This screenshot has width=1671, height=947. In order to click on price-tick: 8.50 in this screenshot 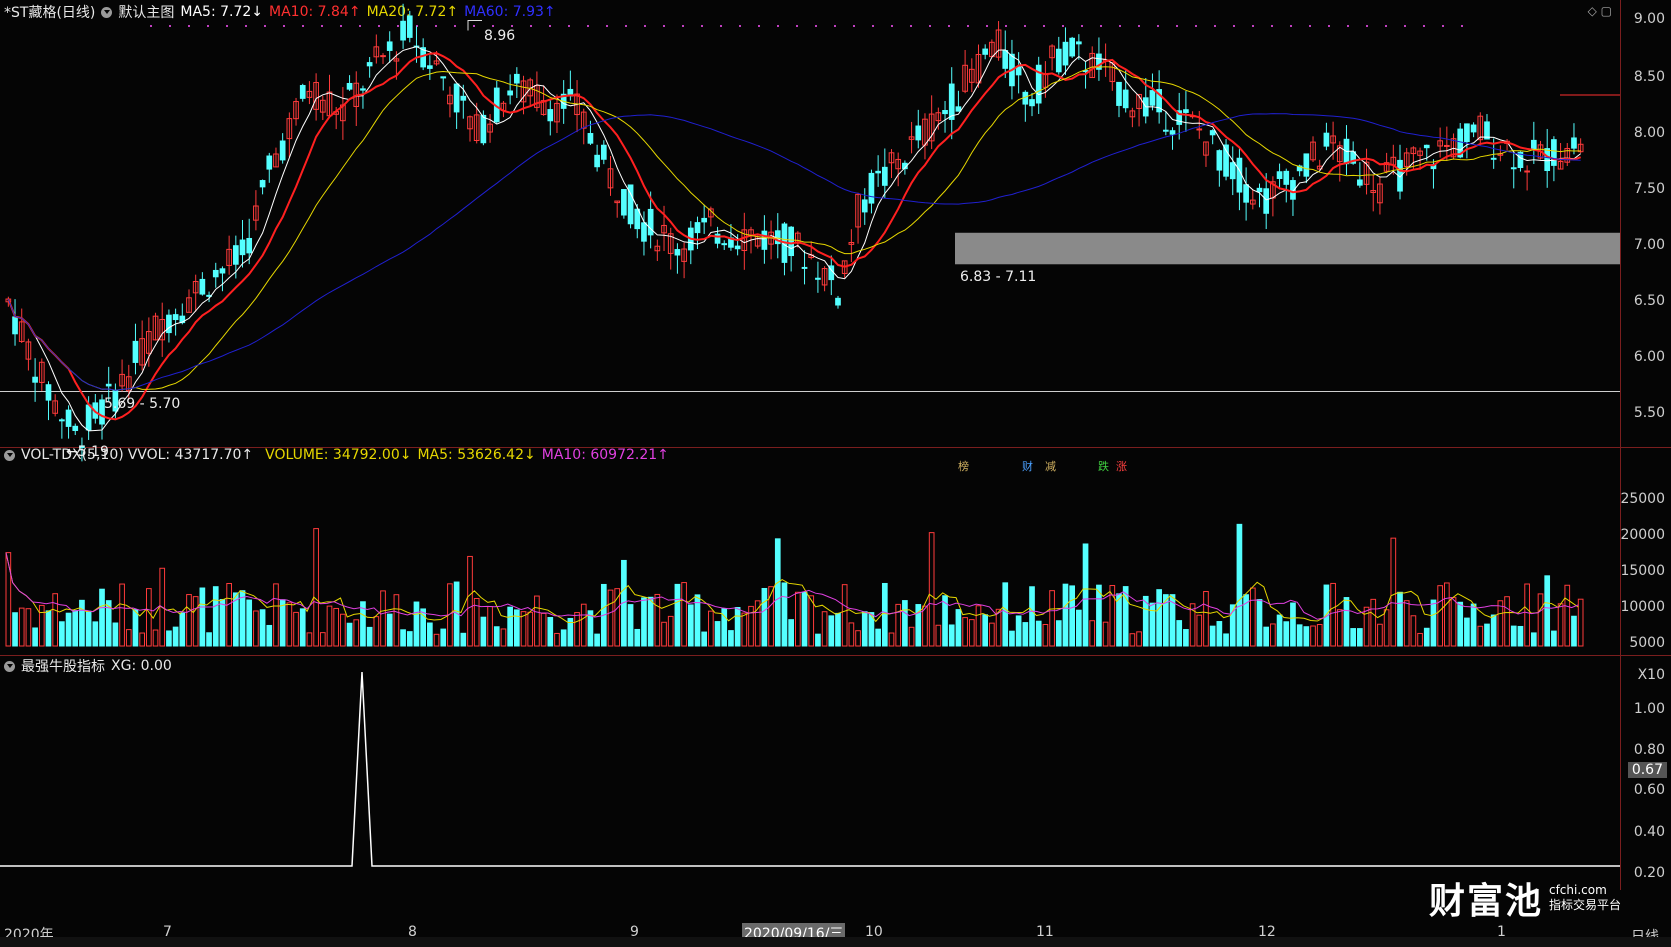, I will do `click(1649, 77)`.